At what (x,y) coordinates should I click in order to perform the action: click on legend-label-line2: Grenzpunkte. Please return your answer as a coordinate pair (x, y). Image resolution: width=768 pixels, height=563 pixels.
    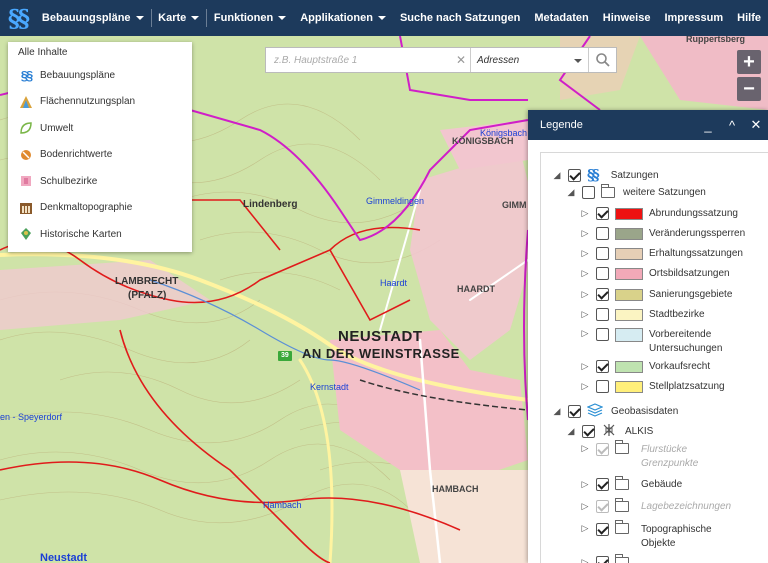
    Looking at the image, I should click on (670, 463).